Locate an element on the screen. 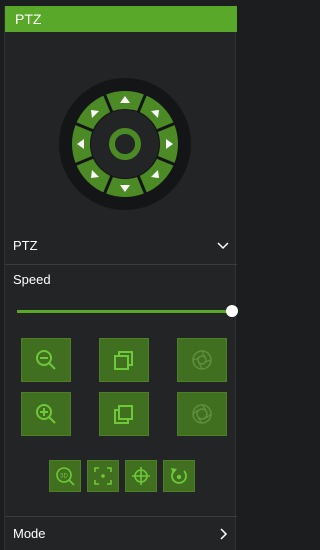 The image size is (320, 550). ptz-row-label: PTZ is located at coordinates (25, 245).